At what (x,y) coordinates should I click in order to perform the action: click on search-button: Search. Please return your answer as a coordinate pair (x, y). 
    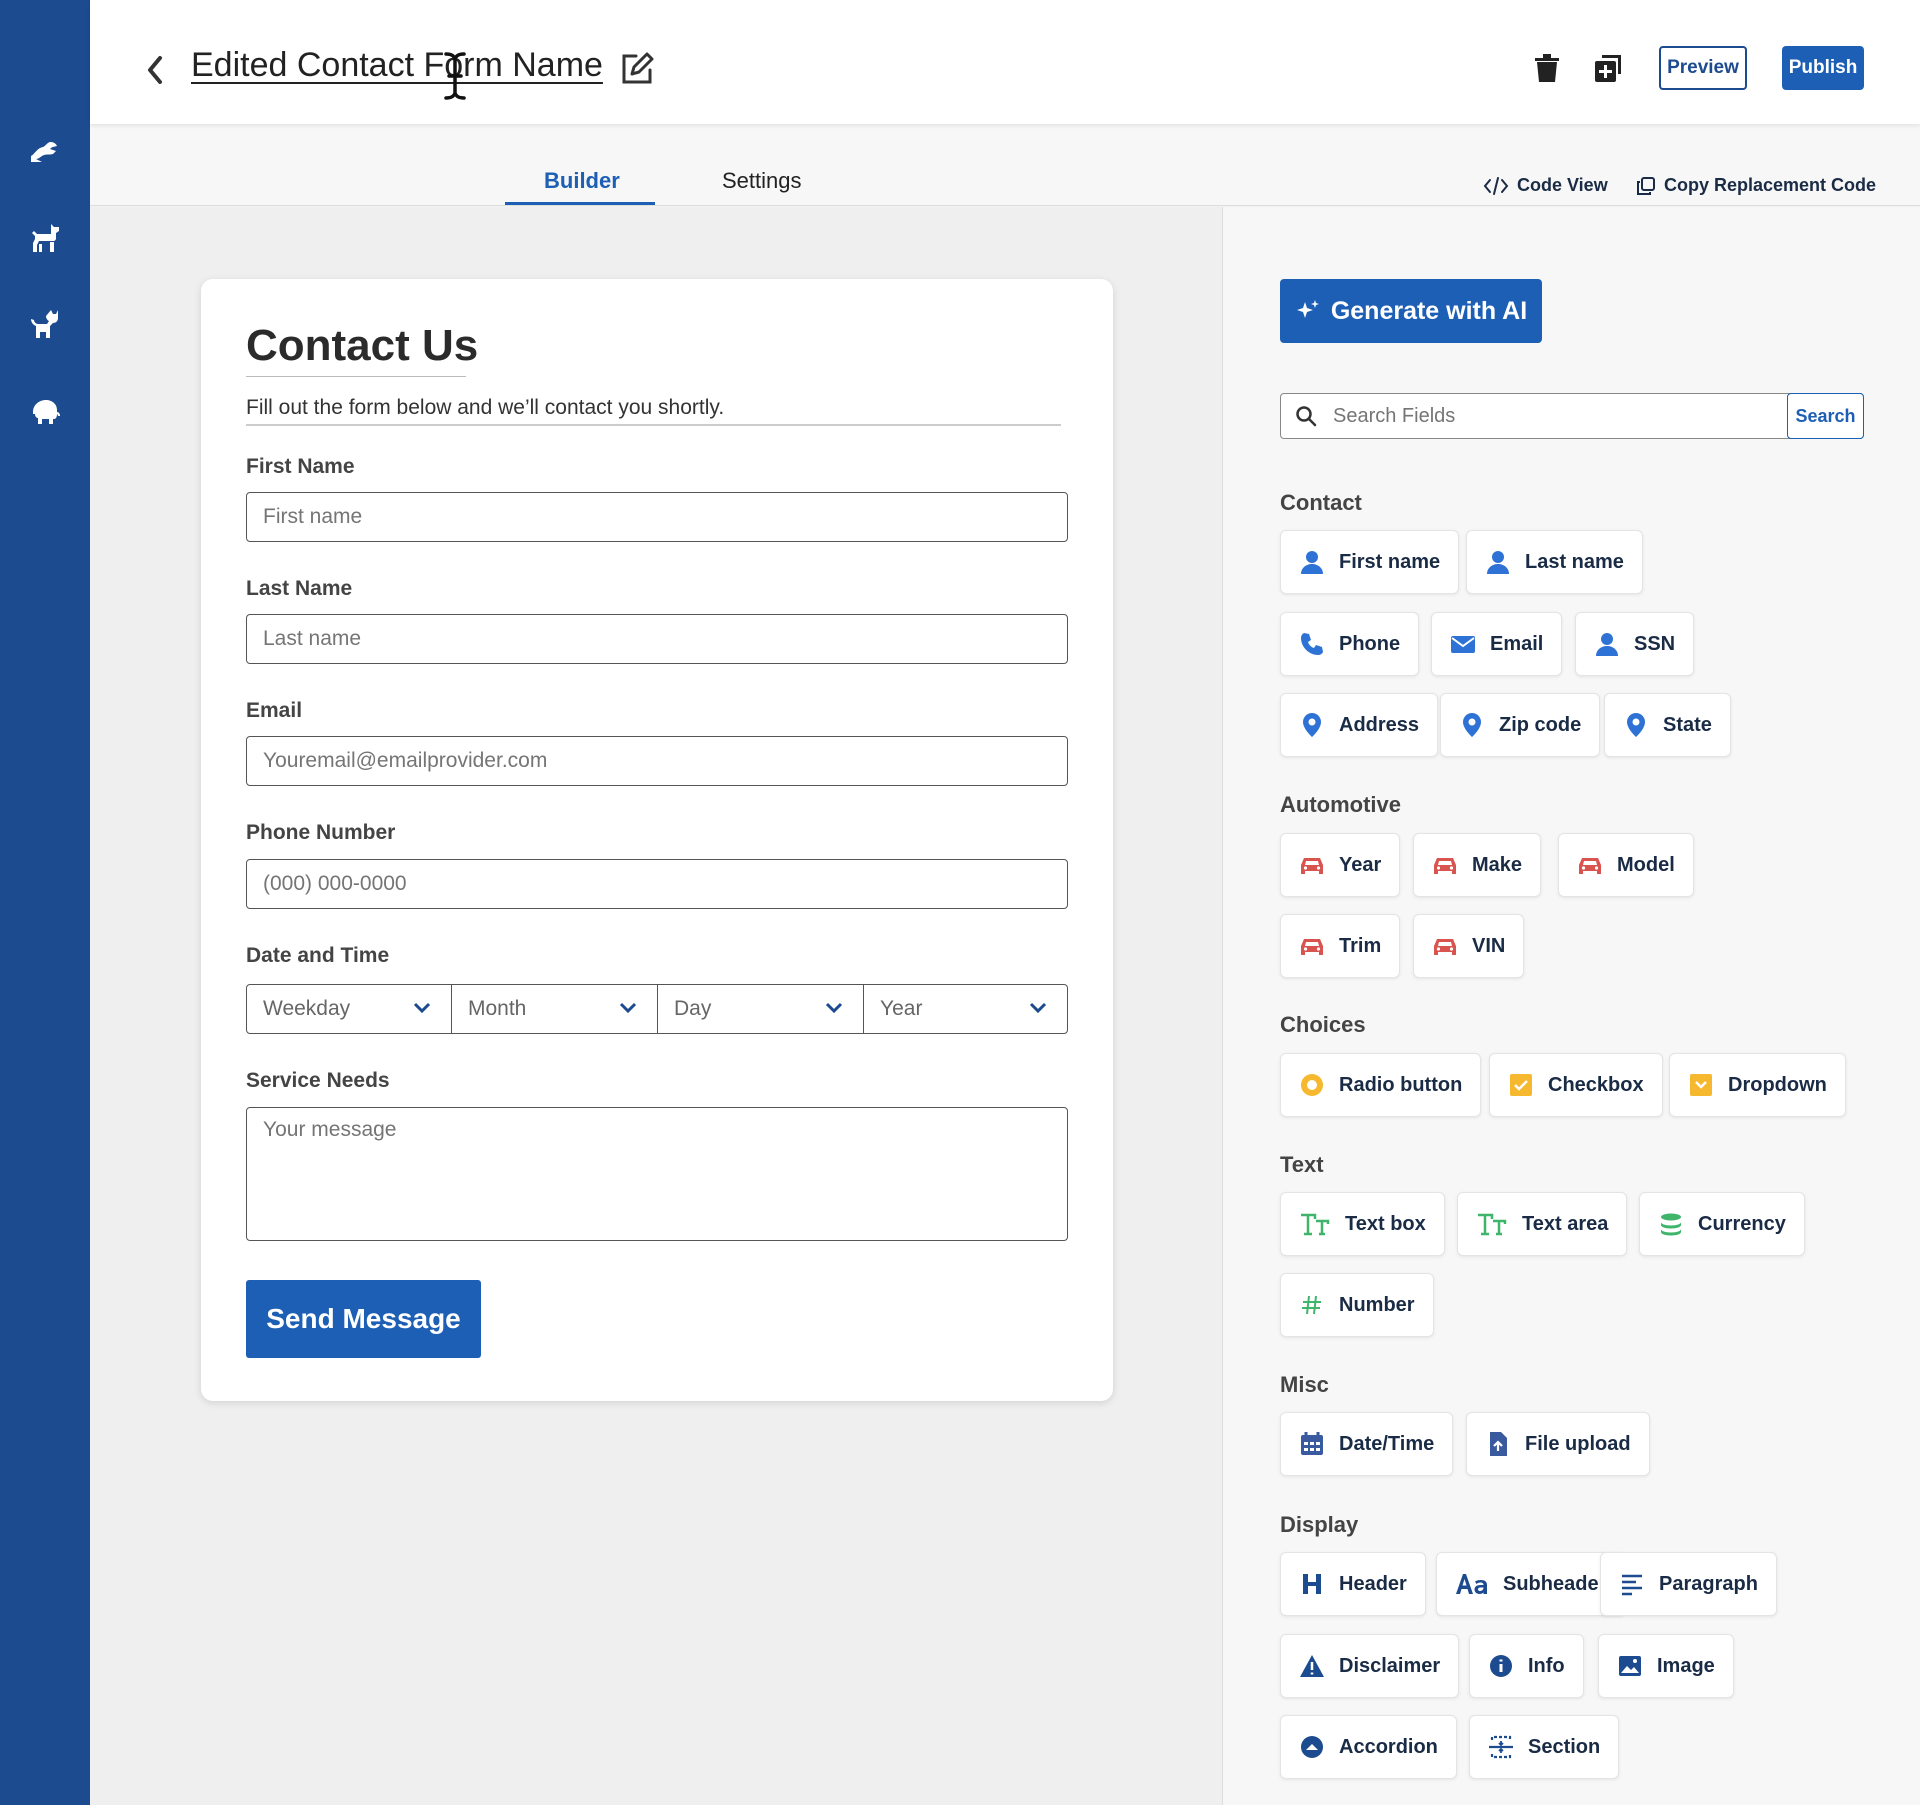
    Looking at the image, I should click on (1825, 416).